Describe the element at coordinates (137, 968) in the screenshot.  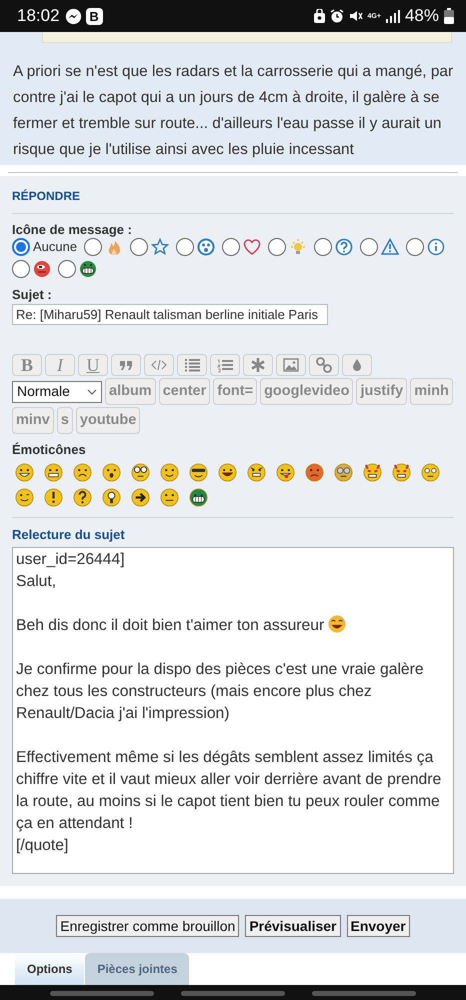
I see `tab: Pièces jointes` at that location.